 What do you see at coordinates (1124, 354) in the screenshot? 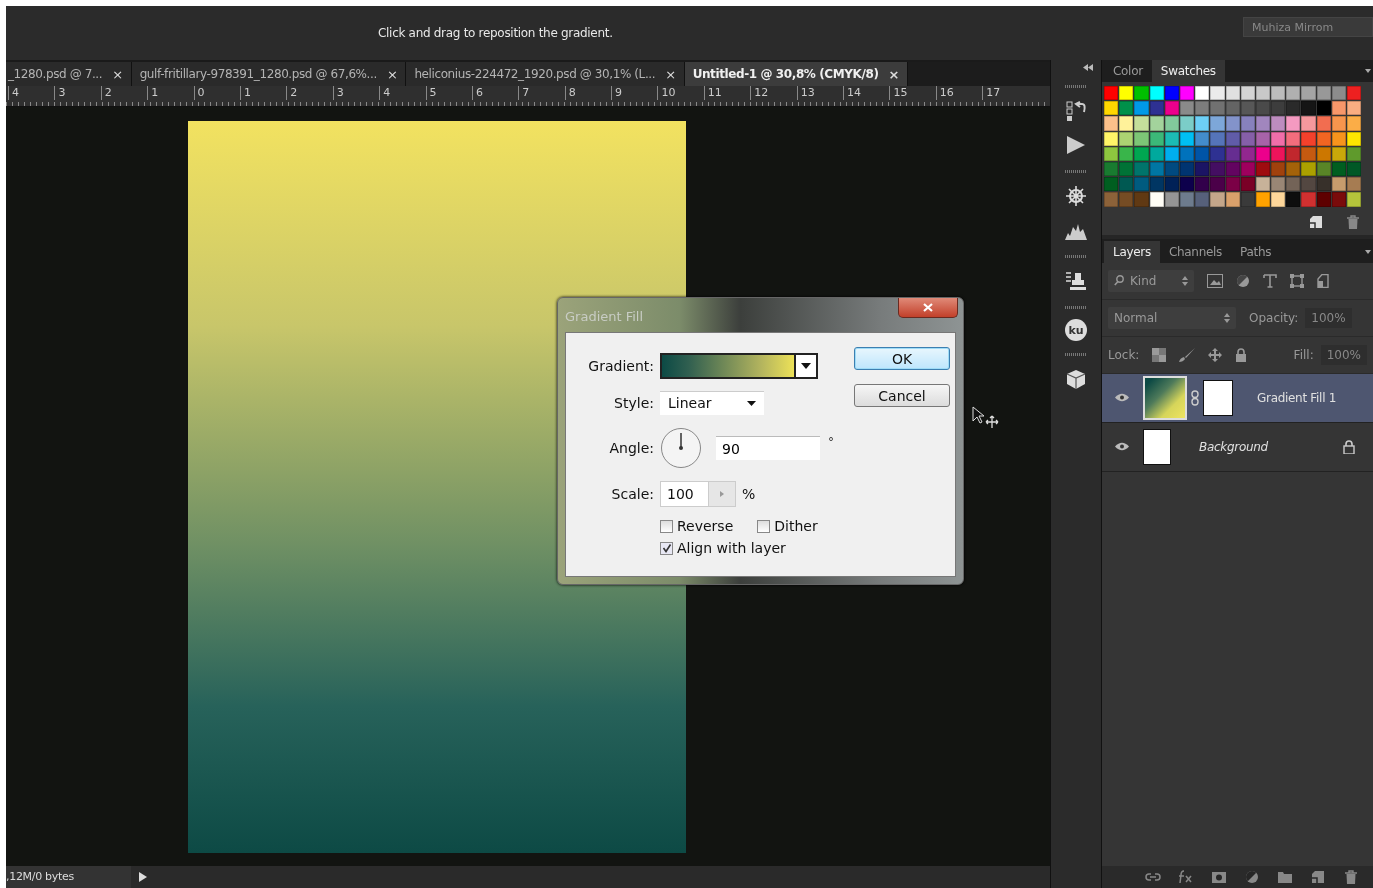
I see `lock-label: Lock:` at bounding box center [1124, 354].